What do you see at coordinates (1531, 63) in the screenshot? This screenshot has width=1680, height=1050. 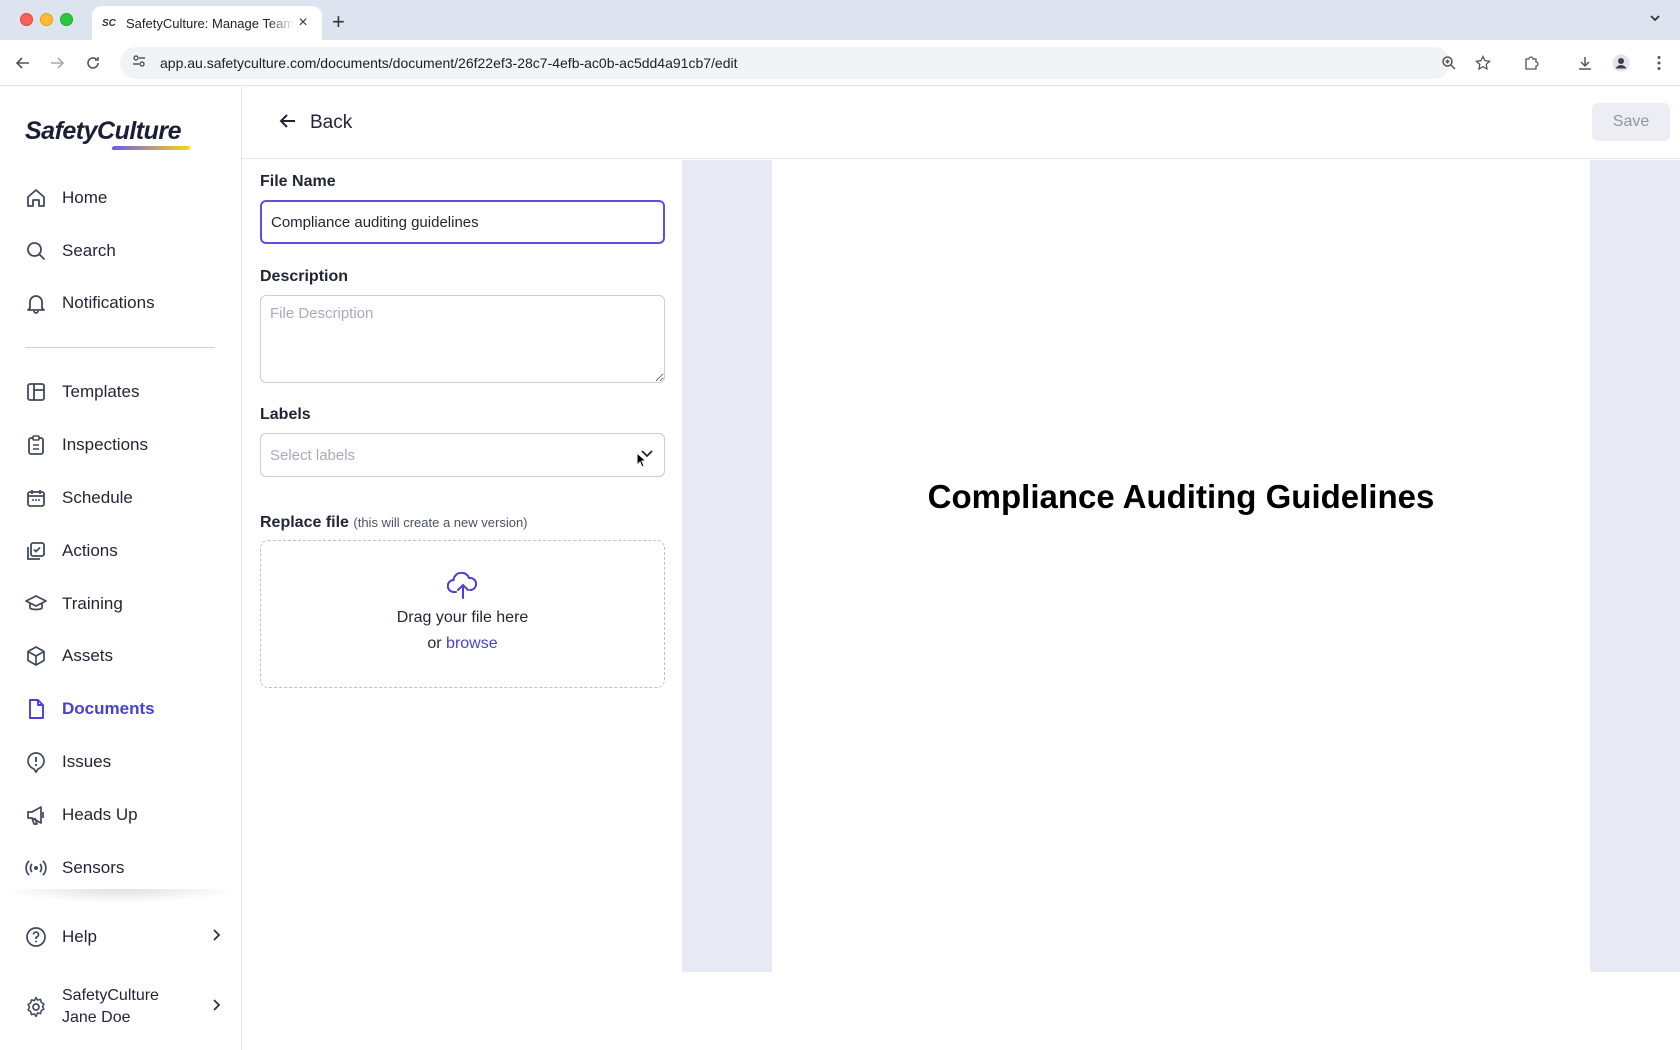 I see `extensions-icon` at bounding box center [1531, 63].